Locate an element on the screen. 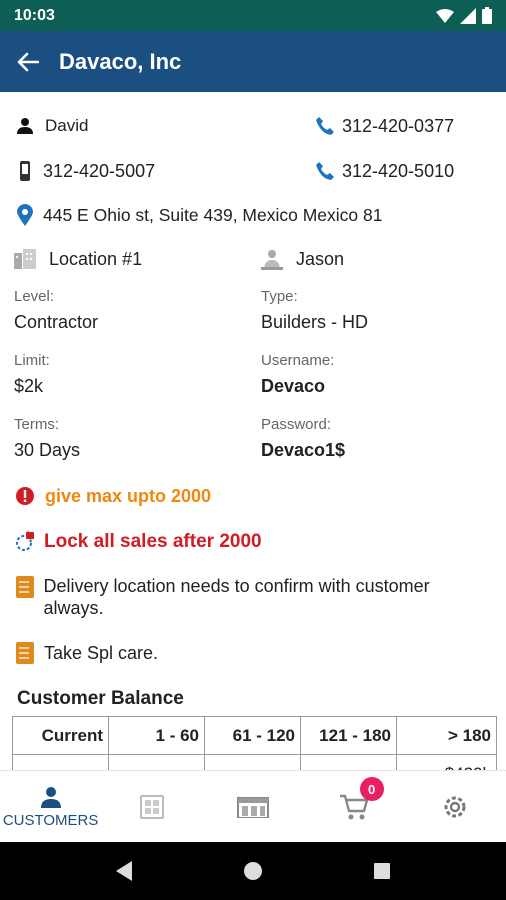 The width and height of the screenshot is (506, 900). phone-number-1: 312-420-0377 is located at coordinates (398, 126).